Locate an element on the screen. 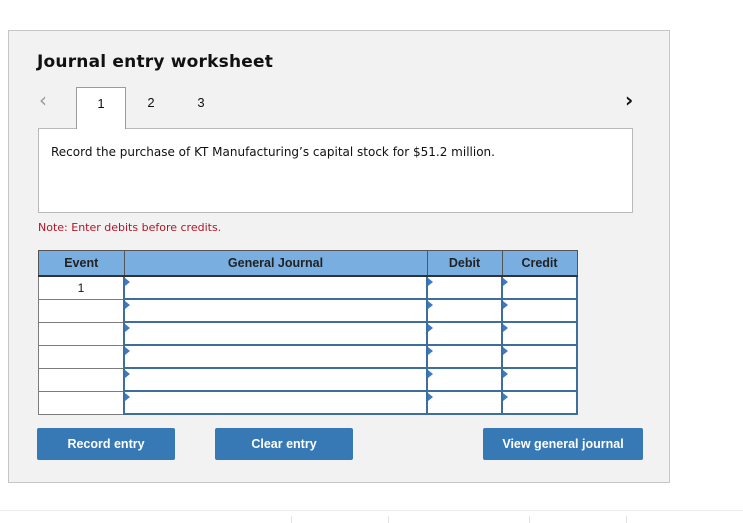 This screenshot has height=523, width=743. event-cell: 1 is located at coordinates (81, 287).